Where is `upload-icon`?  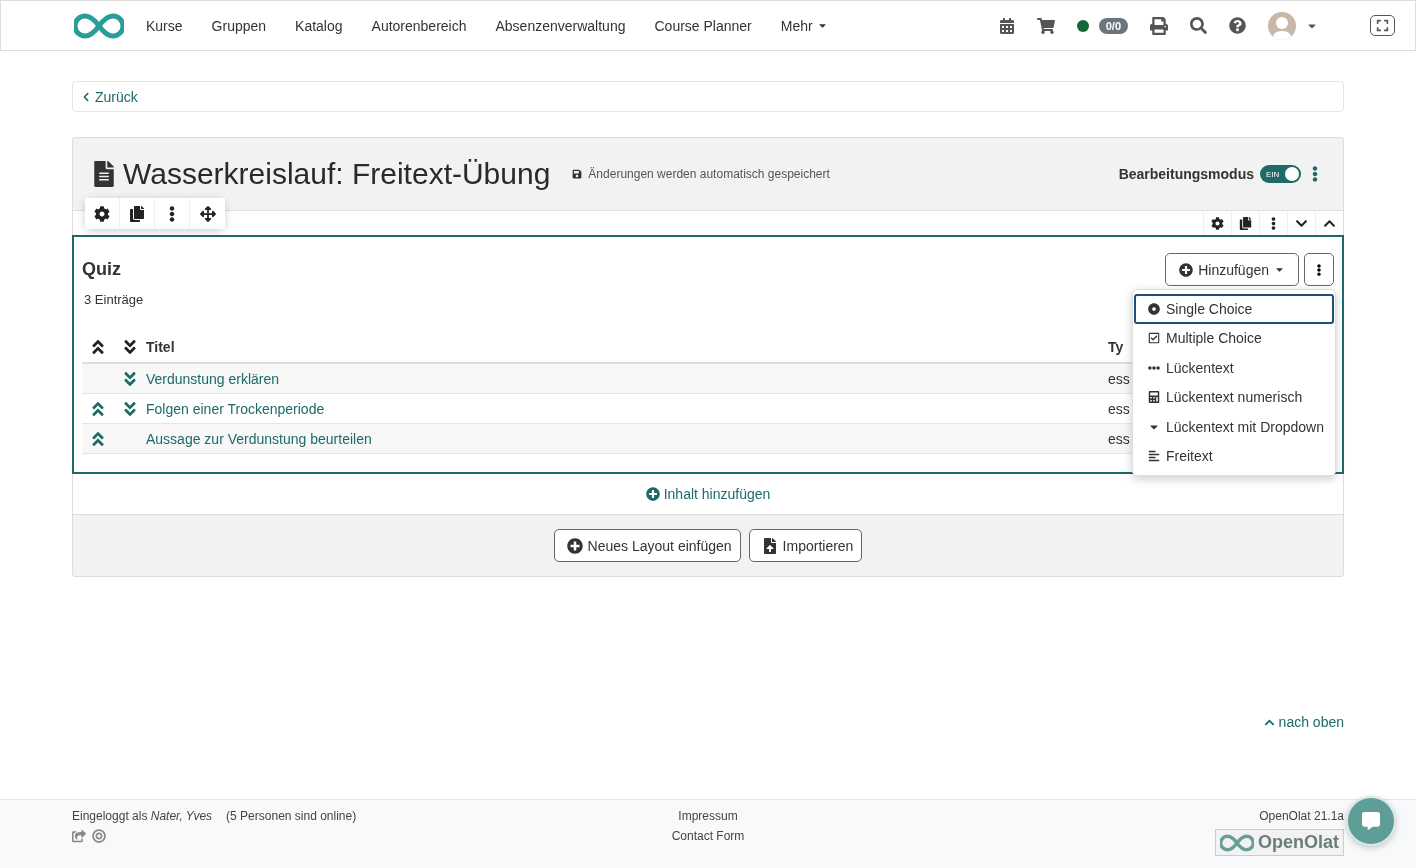
upload-icon is located at coordinates (769, 545).